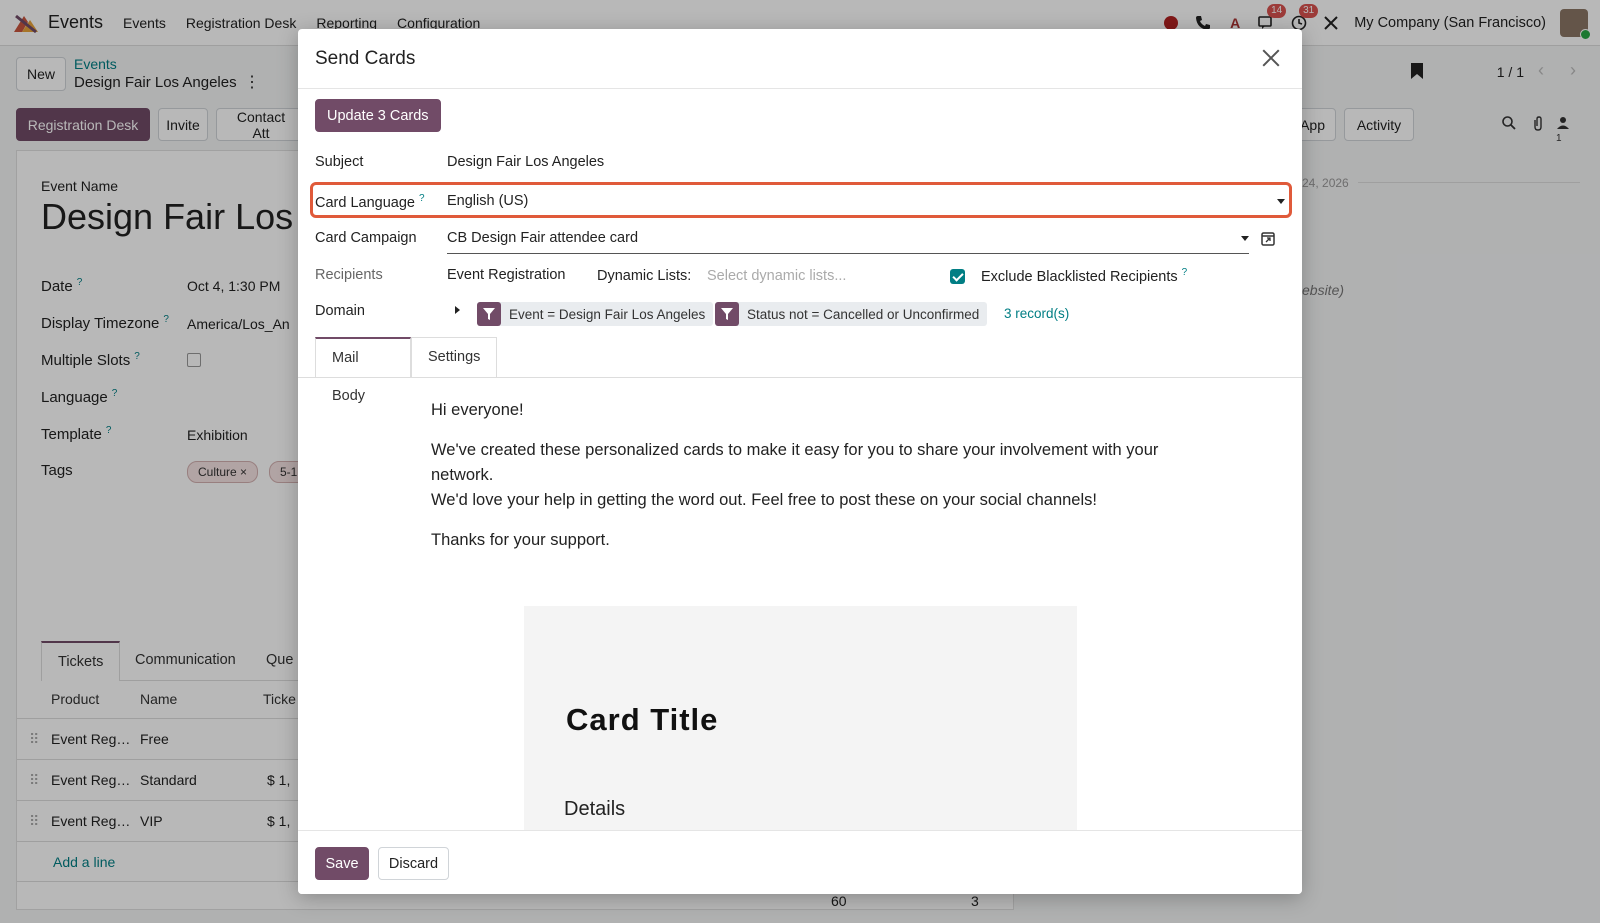 The image size is (1600, 923). What do you see at coordinates (342, 863) in the screenshot?
I see `save-button: Save` at bounding box center [342, 863].